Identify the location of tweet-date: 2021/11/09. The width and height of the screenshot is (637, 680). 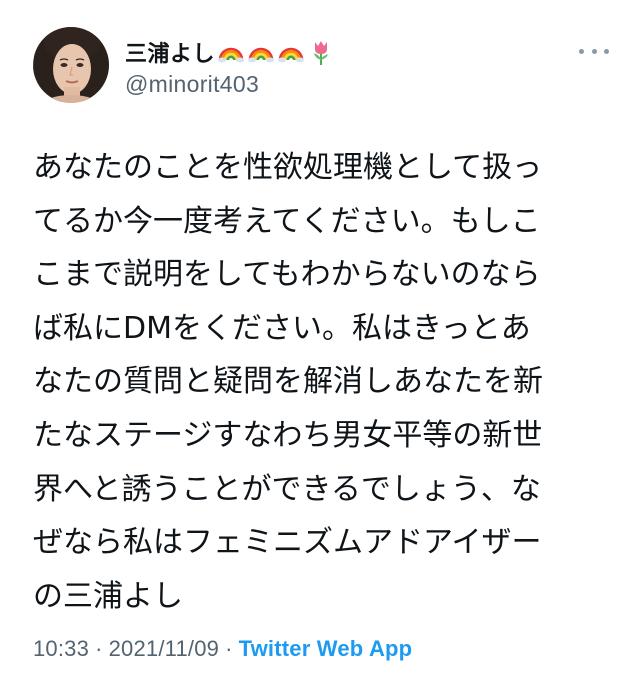
(164, 649).